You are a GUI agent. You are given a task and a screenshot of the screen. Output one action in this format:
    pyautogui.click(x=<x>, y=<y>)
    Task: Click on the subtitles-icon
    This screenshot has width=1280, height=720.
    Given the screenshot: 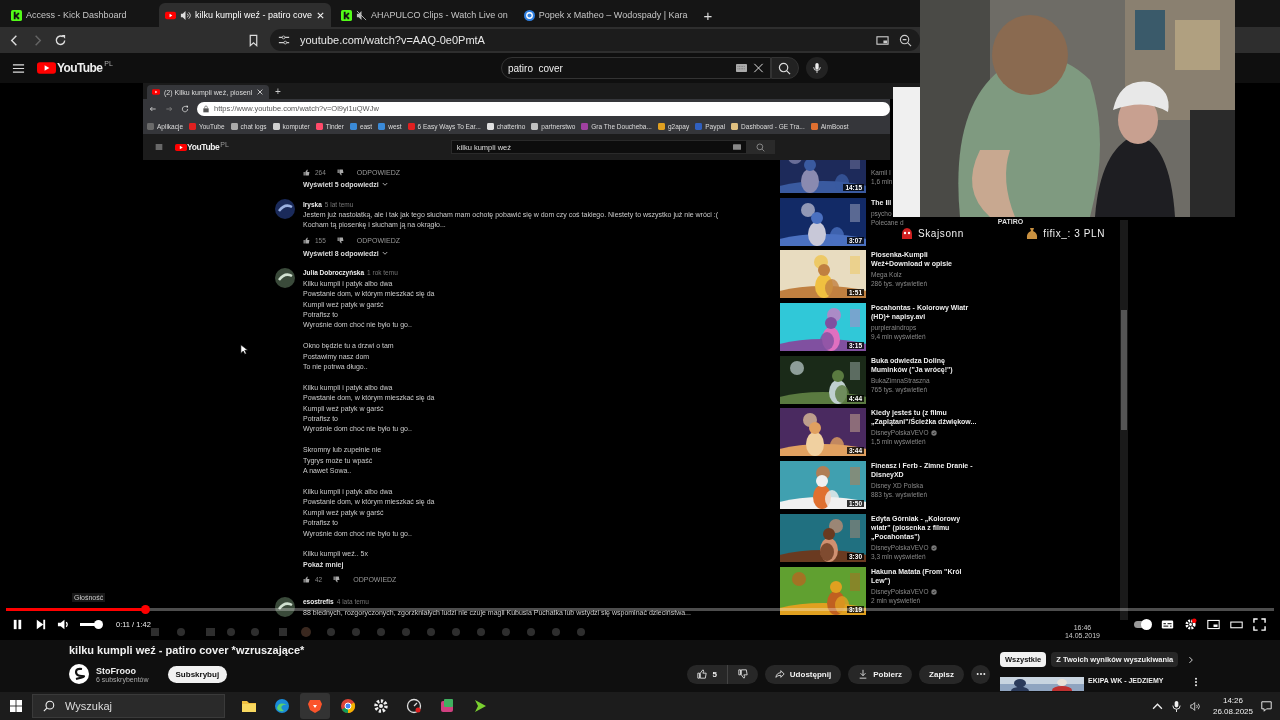 What is the action you would take?
    pyautogui.click(x=1167, y=624)
    